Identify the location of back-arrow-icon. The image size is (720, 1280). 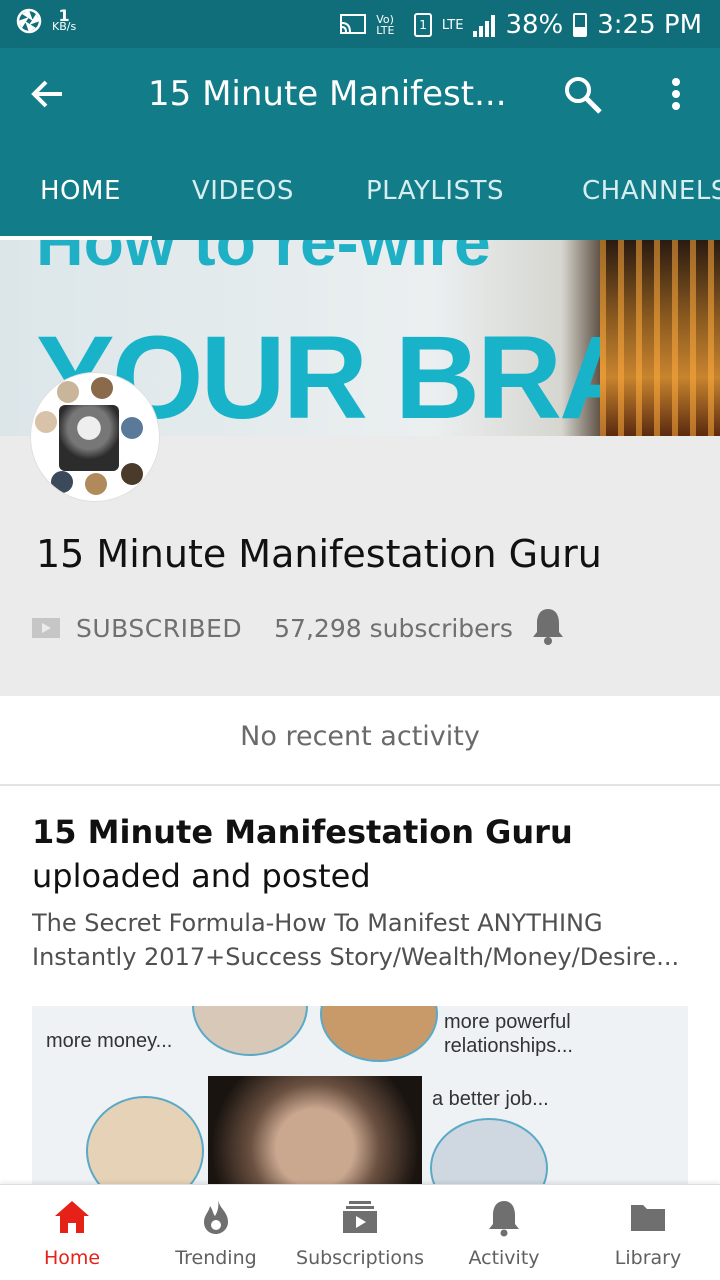
(48, 94).